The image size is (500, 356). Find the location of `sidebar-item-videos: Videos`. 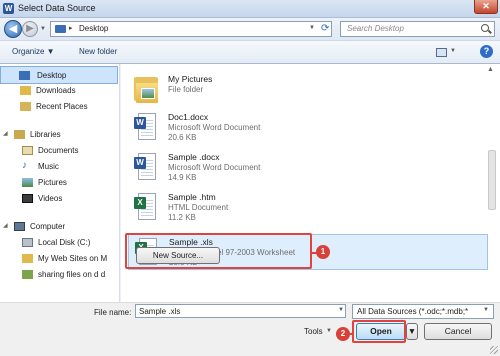

sidebar-item-videos: Videos is located at coordinates (59, 199).